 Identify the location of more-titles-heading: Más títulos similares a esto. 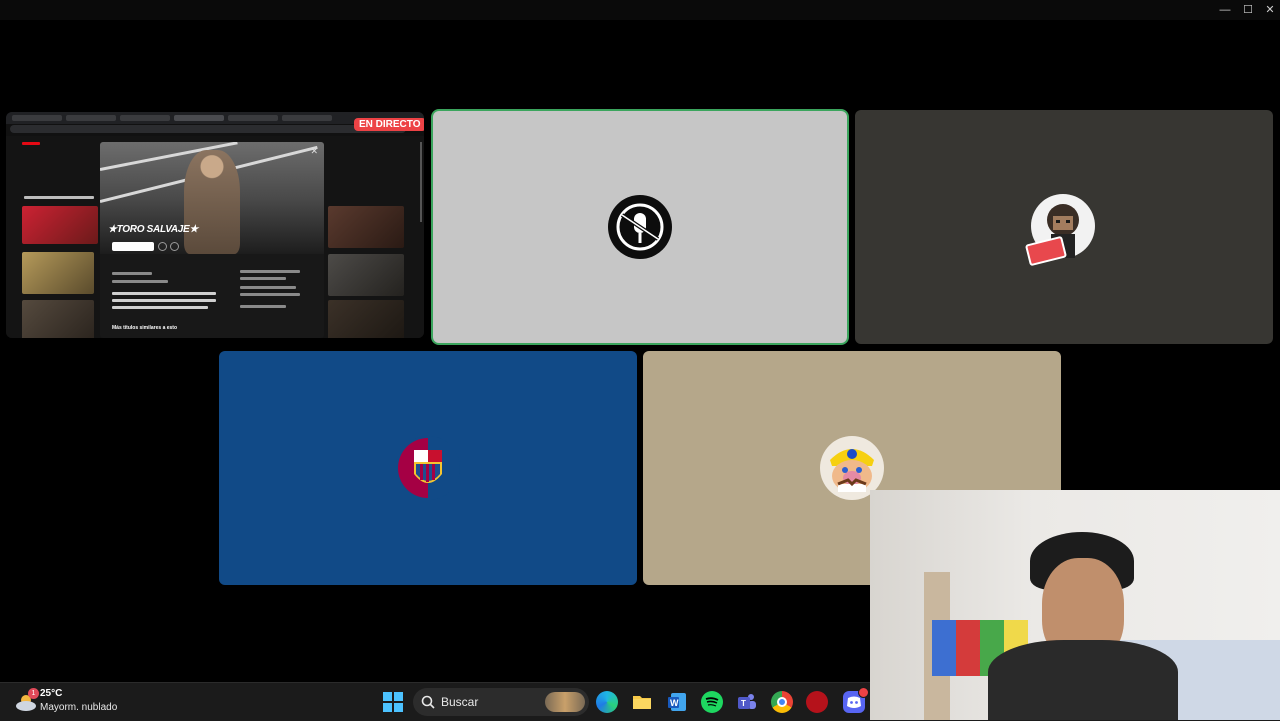
(145, 328).